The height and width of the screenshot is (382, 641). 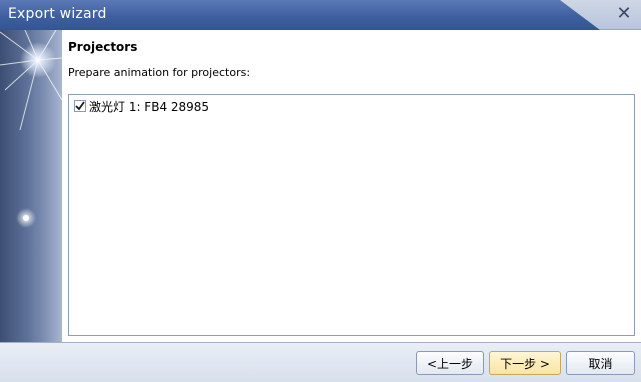 What do you see at coordinates (103, 47) in the screenshot?
I see `page-title: Projectors` at bounding box center [103, 47].